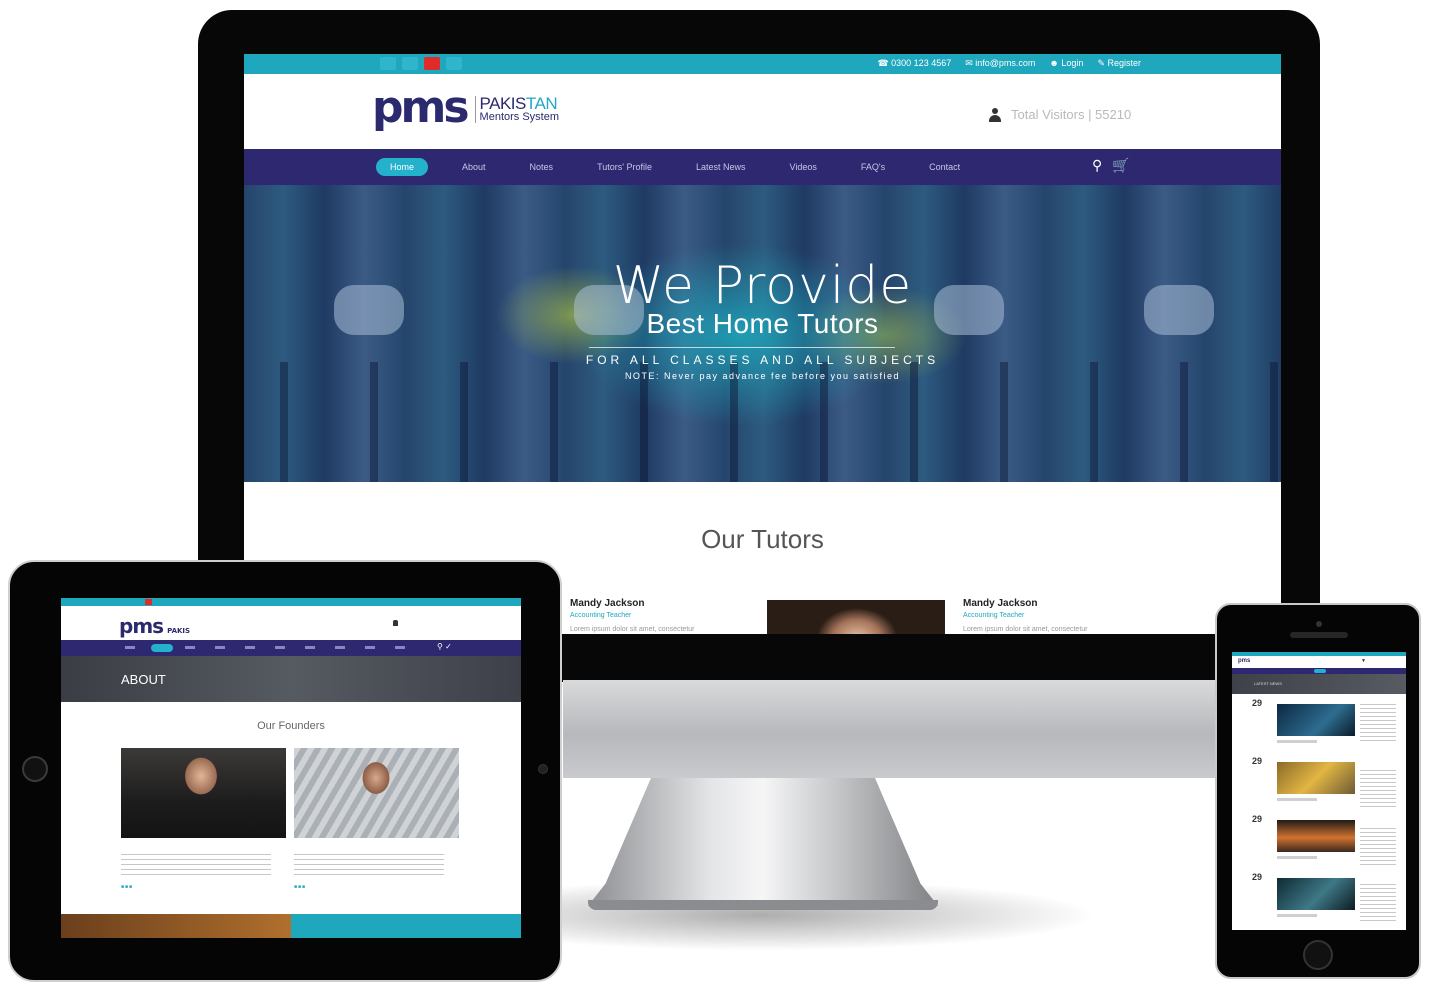 This screenshot has height=982, width=1431. What do you see at coordinates (387, 107) in the screenshot?
I see `logo-mark-a: p` at bounding box center [387, 107].